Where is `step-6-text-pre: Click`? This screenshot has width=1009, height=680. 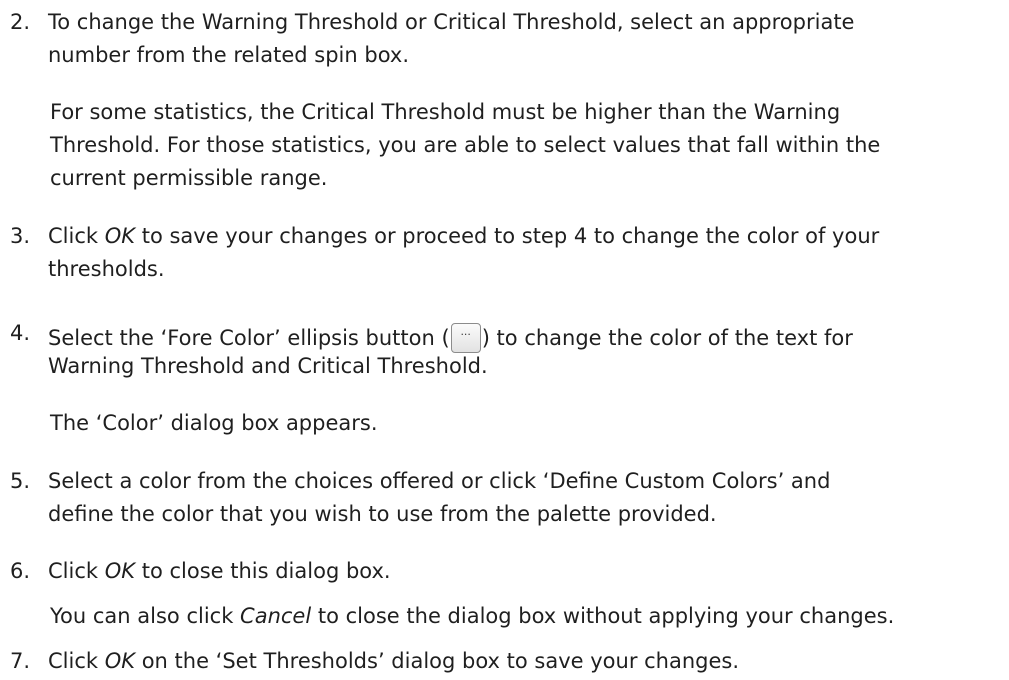 step-6-text-pre: Click is located at coordinates (76, 571).